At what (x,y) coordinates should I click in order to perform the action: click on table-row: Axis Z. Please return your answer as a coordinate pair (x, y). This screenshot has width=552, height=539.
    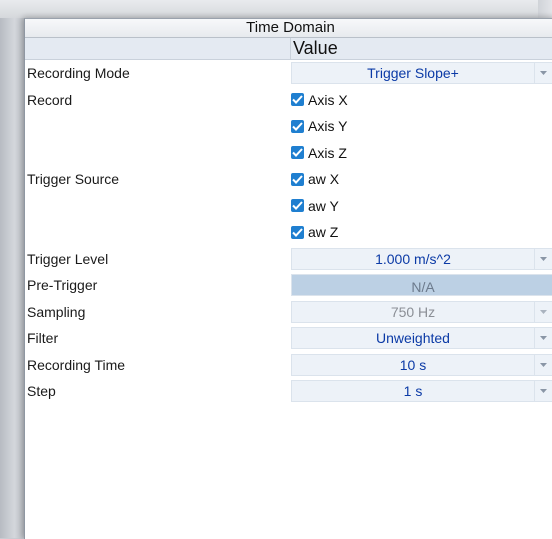
    Looking at the image, I should click on (288, 153).